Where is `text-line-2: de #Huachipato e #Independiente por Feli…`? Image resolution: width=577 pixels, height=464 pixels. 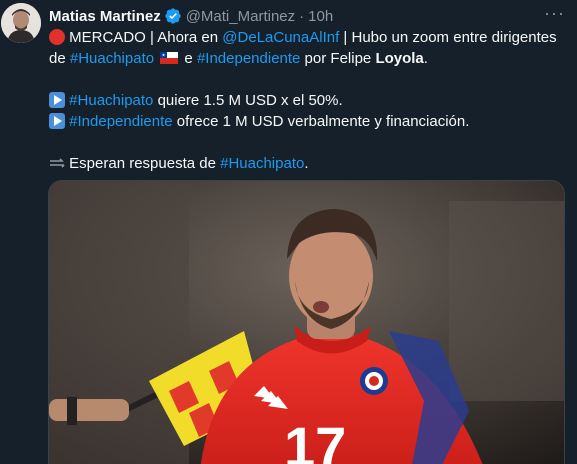
text-line-2: de #Huachipato e #Independiente por Feli… is located at coordinates (306, 58).